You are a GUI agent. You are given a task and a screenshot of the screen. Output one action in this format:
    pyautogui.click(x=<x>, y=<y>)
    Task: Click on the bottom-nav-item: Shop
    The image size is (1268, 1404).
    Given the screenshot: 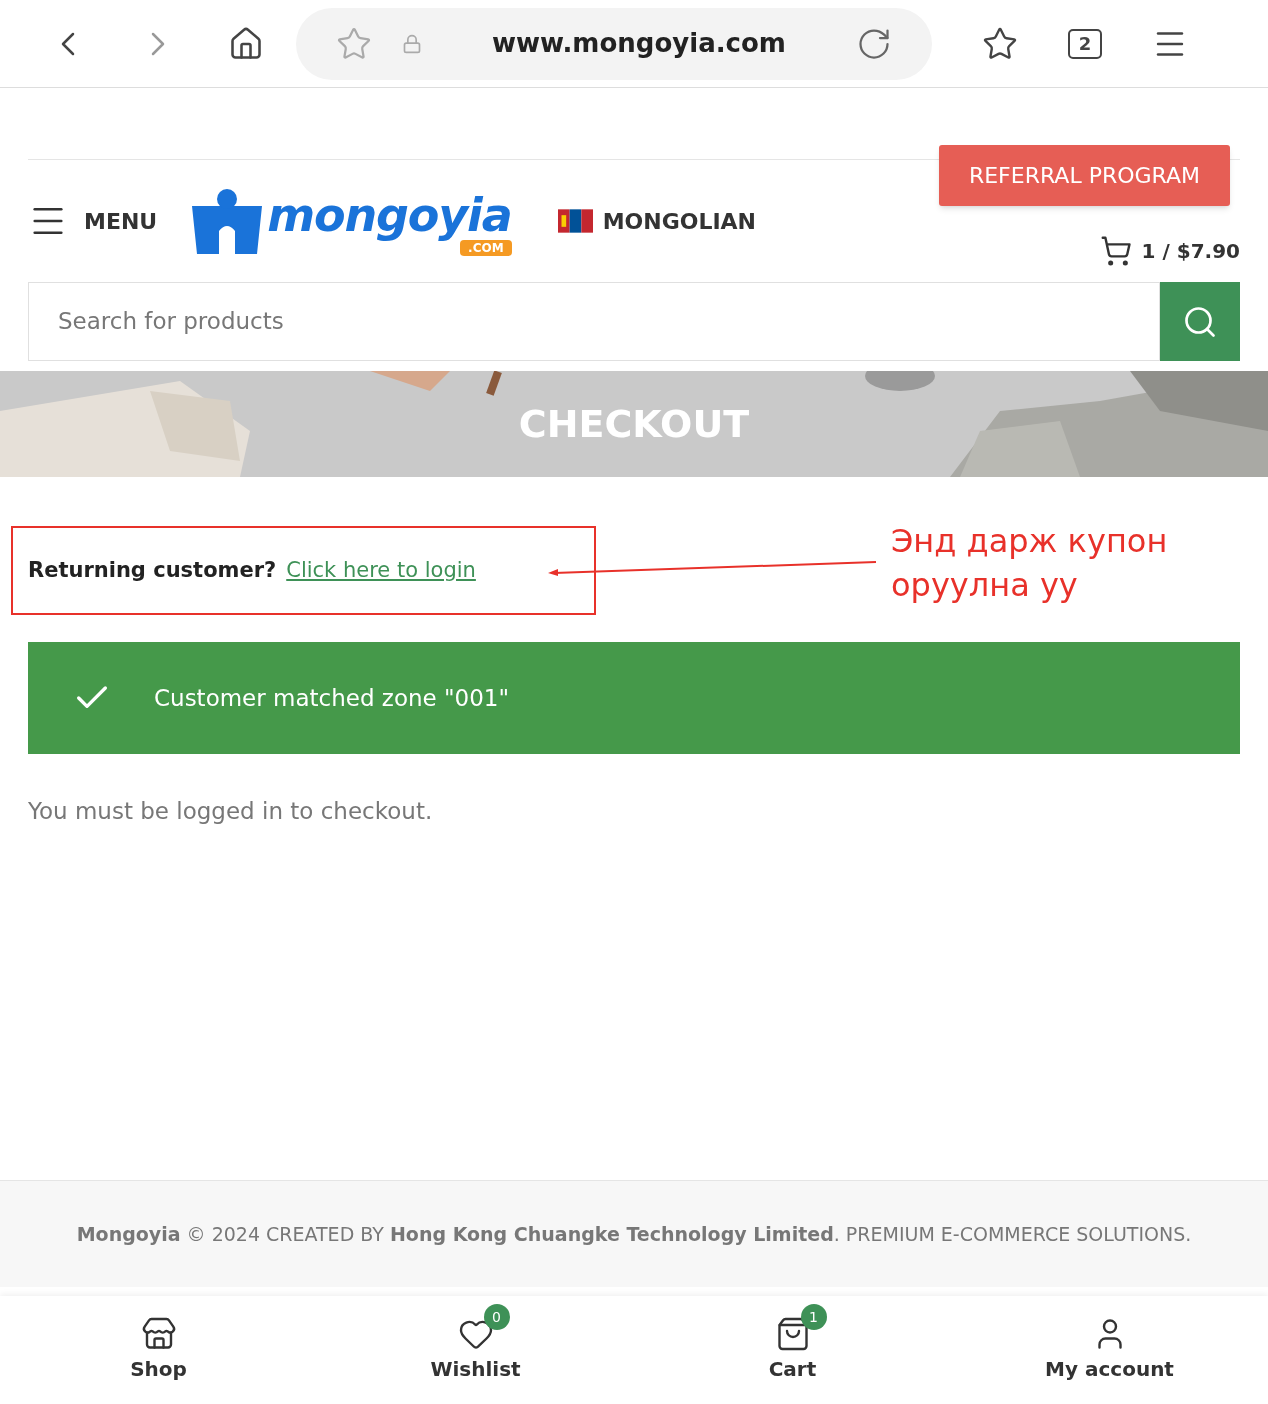 What is the action you would take?
    pyautogui.click(x=158, y=1350)
    